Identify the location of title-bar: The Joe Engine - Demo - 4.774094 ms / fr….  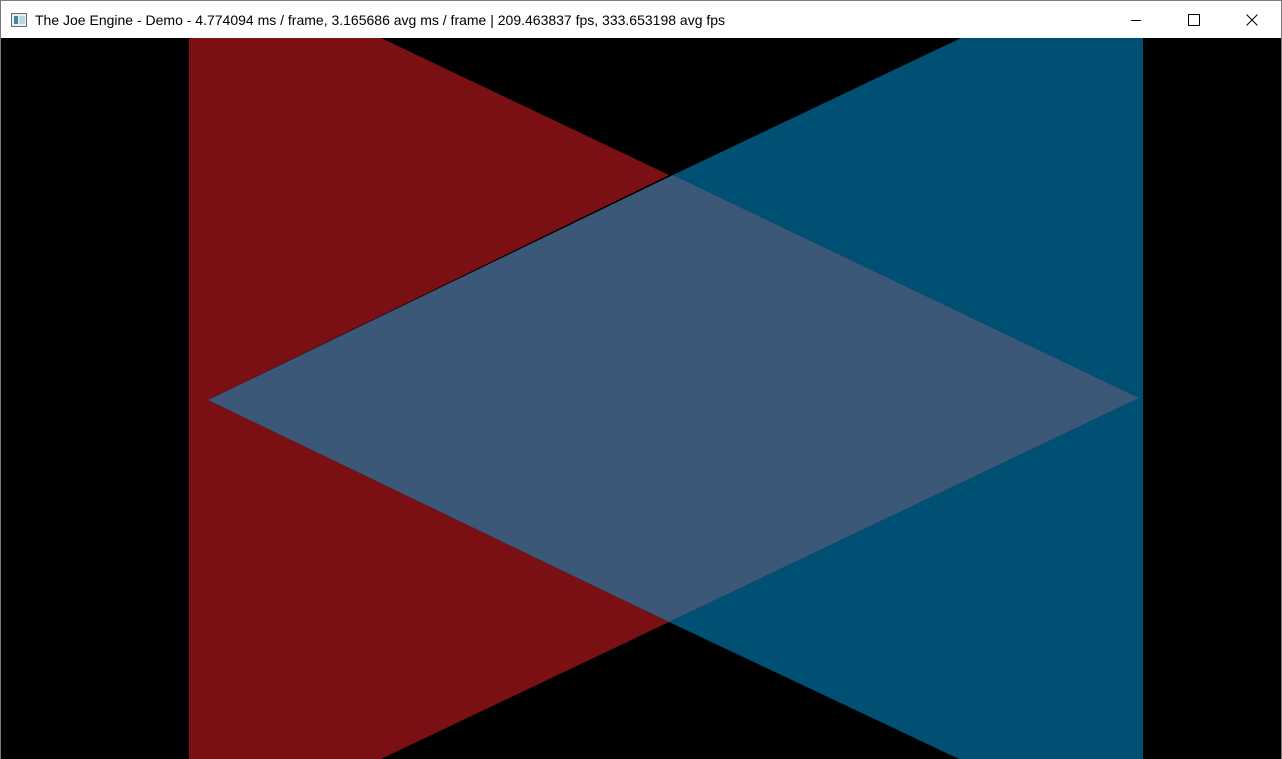
(641, 19).